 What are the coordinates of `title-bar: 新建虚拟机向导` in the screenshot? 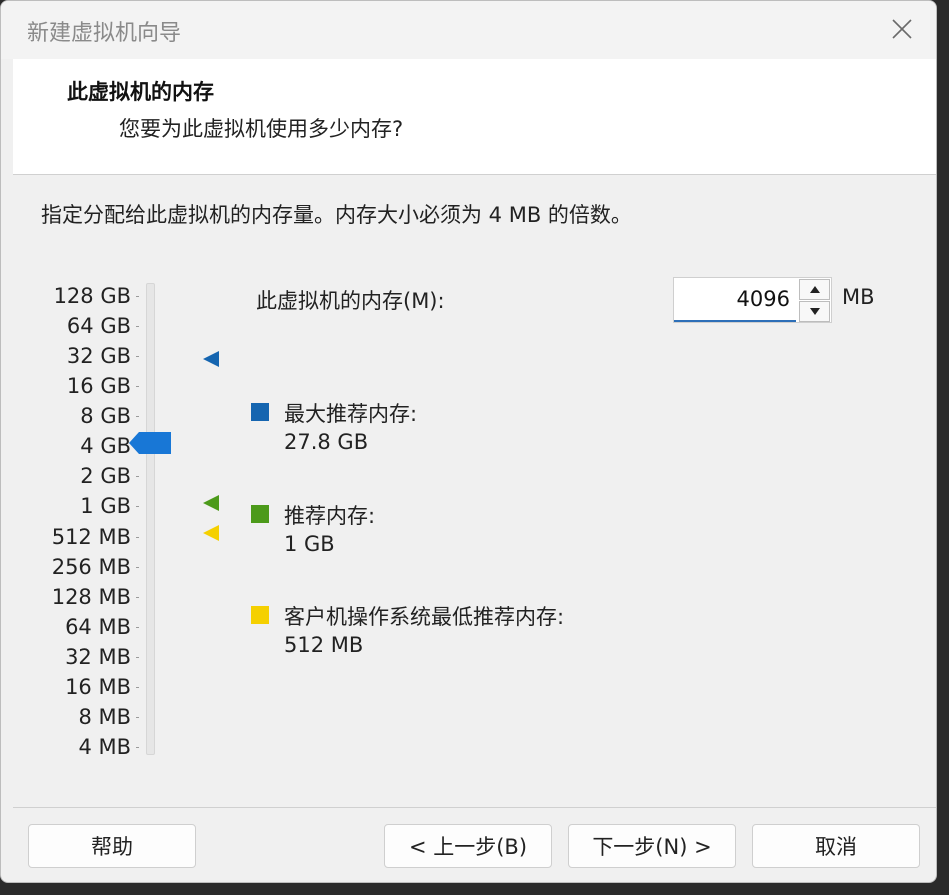 It's located at (468, 30).